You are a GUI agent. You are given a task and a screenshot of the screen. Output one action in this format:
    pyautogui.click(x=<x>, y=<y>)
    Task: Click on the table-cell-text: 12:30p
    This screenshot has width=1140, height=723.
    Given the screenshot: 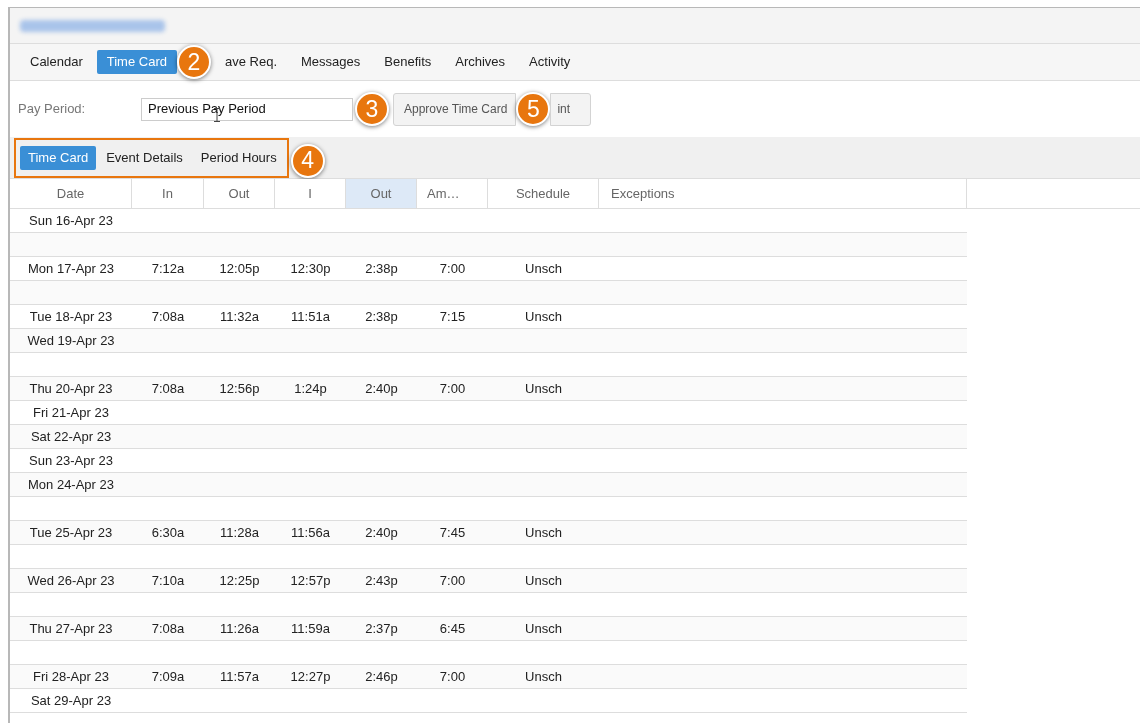 What is the action you would take?
    pyautogui.click(x=310, y=268)
    